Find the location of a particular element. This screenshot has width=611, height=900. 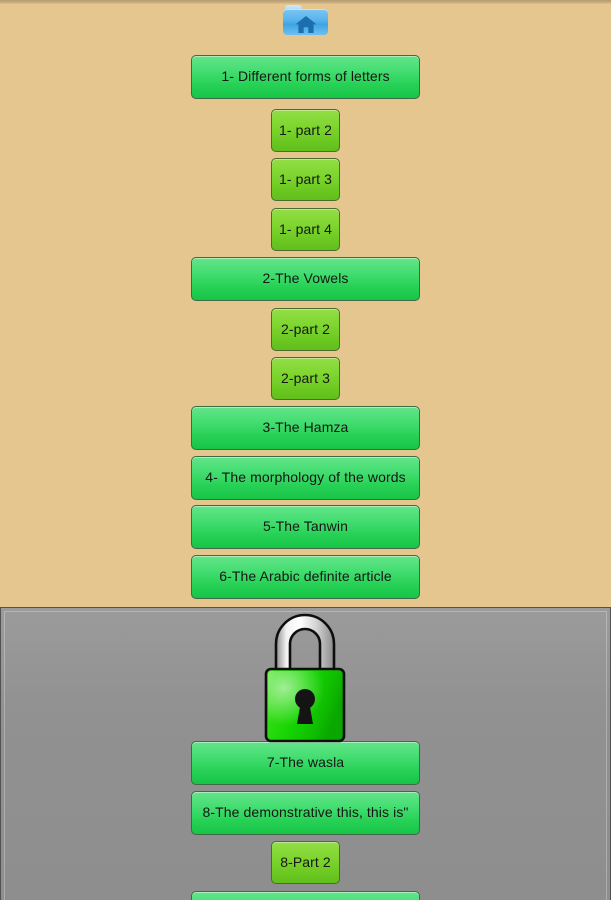

lesson-button-2-part-3: 2-part 3 is located at coordinates (305, 378).